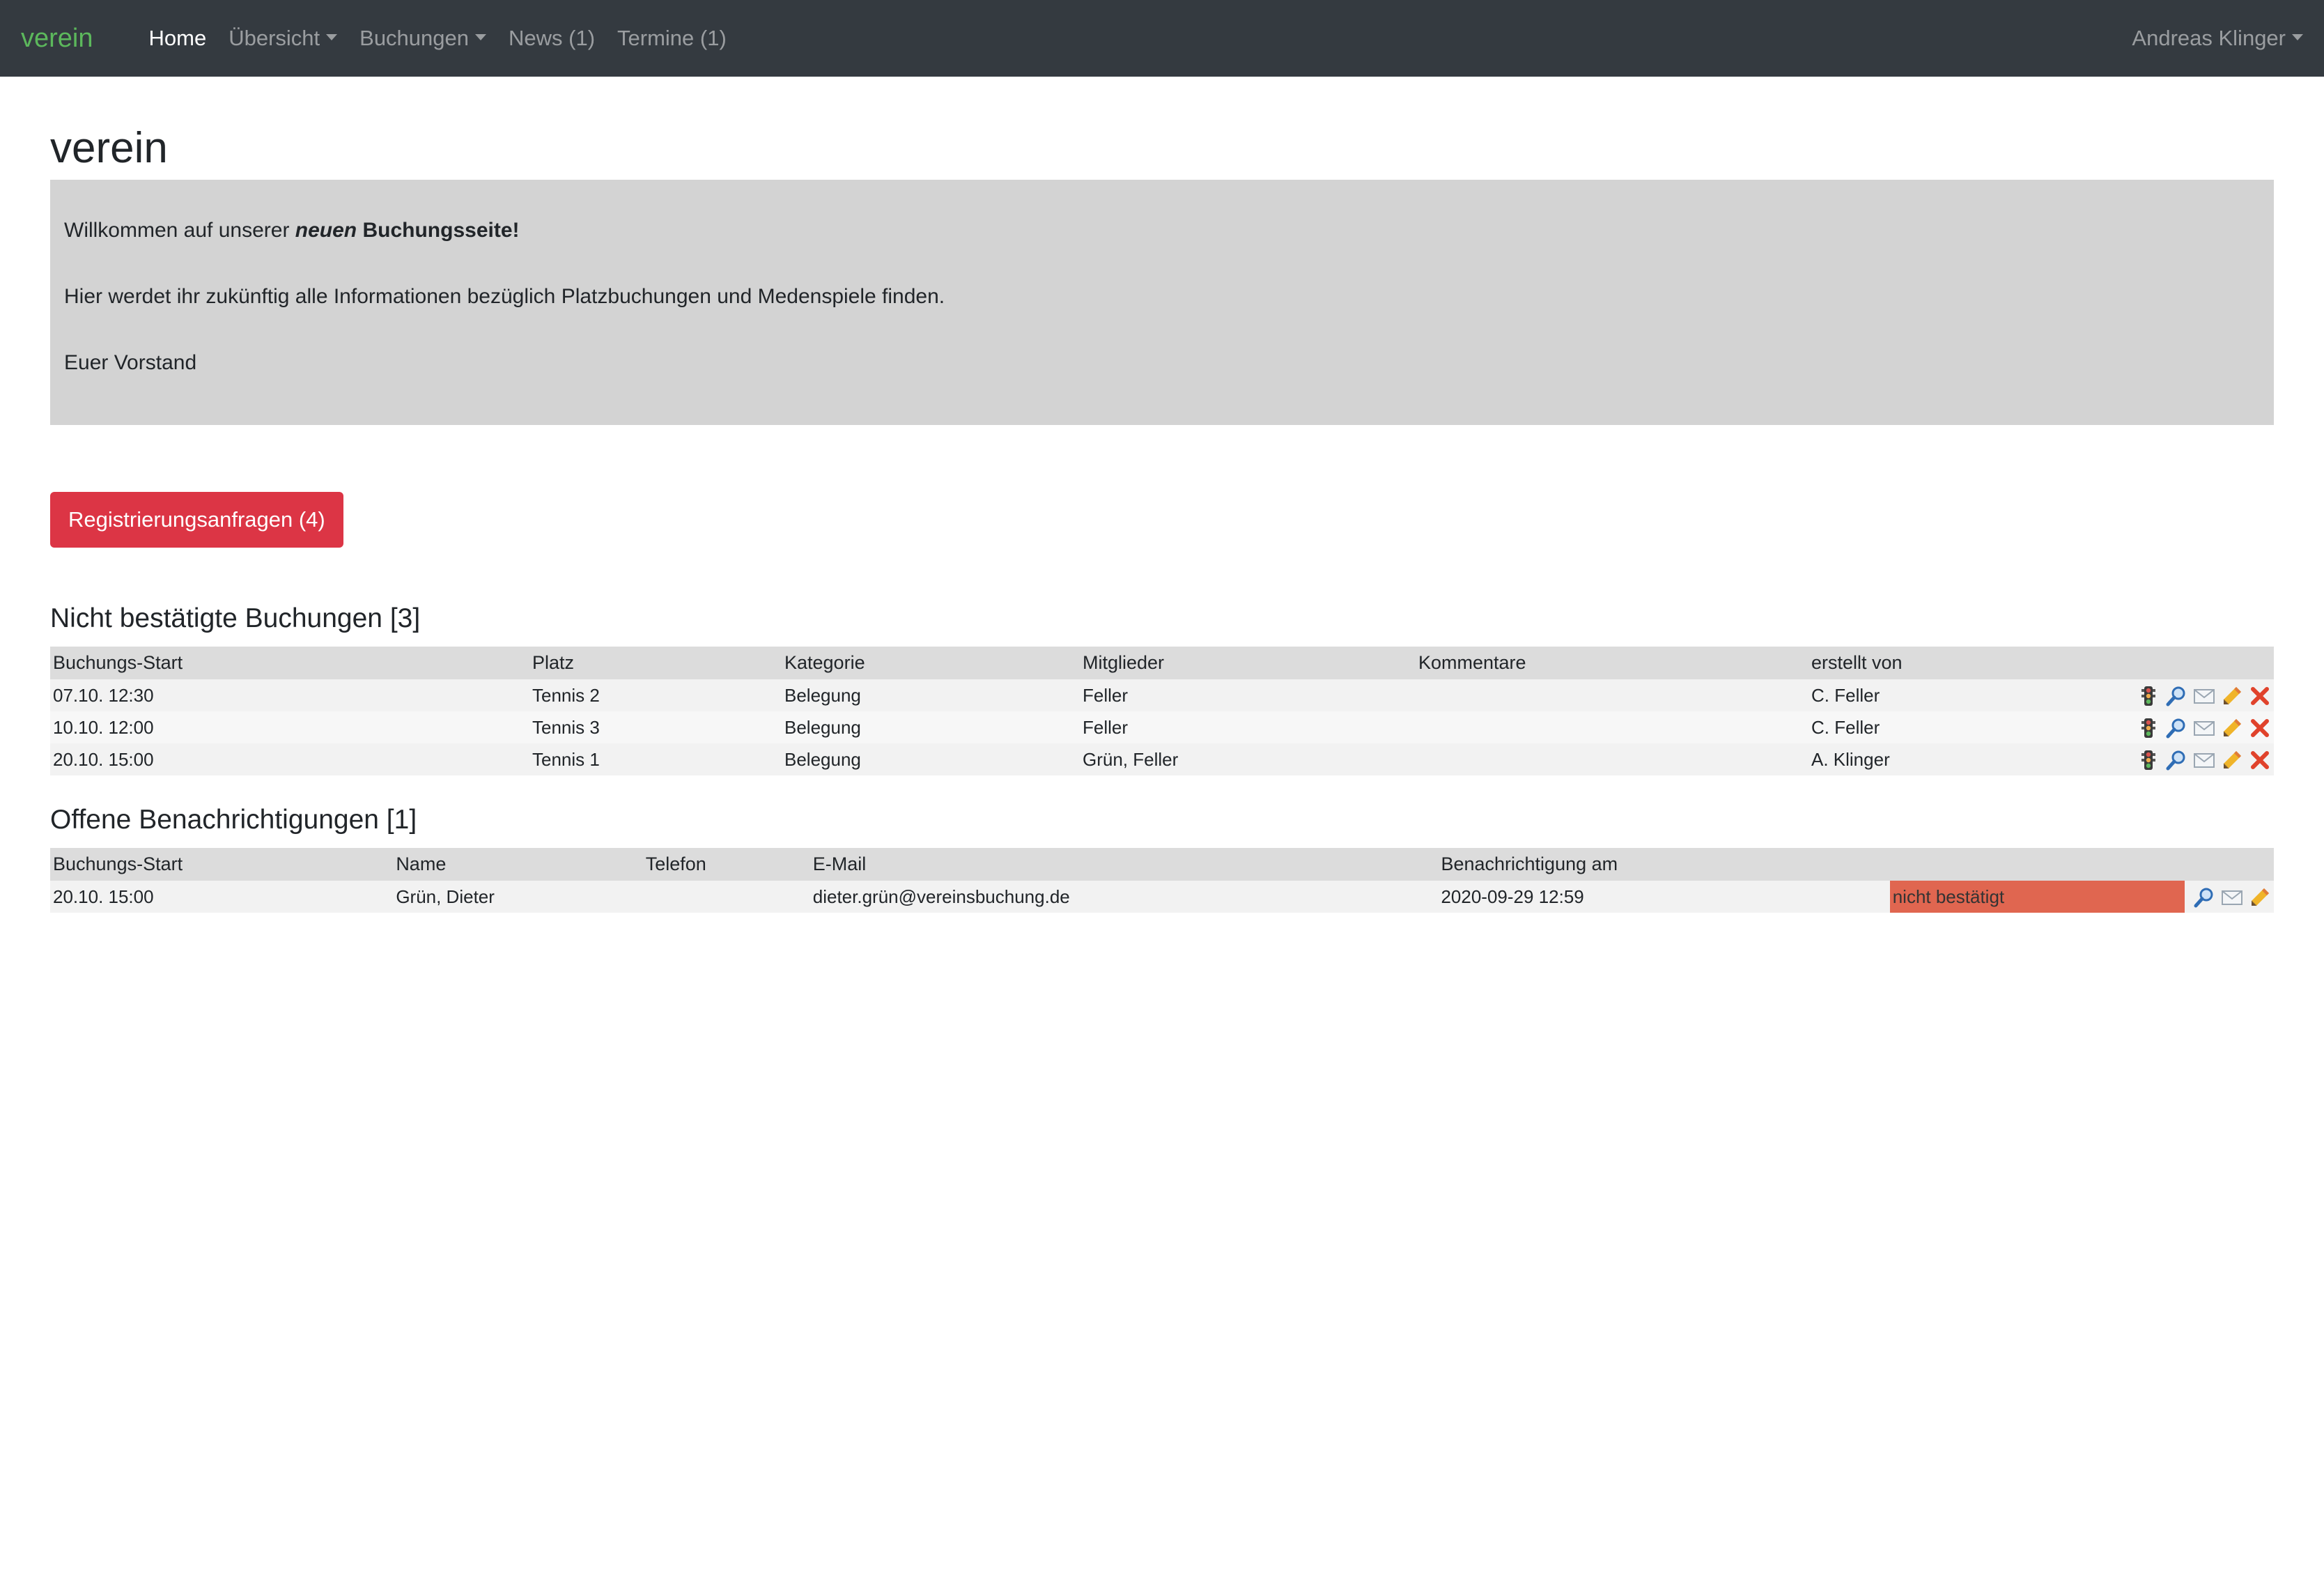  Describe the element at coordinates (655, 695) in the screenshot. I see `cell-platz: Tennis 2` at that location.